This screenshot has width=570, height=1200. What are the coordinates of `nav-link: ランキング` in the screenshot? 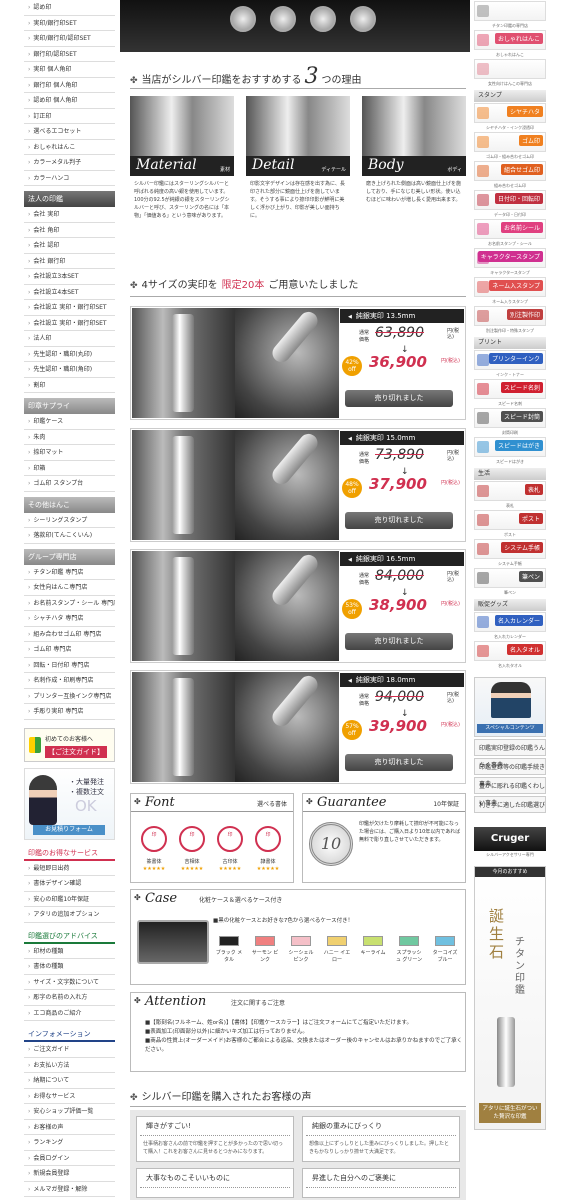 It's located at (69, 1143).